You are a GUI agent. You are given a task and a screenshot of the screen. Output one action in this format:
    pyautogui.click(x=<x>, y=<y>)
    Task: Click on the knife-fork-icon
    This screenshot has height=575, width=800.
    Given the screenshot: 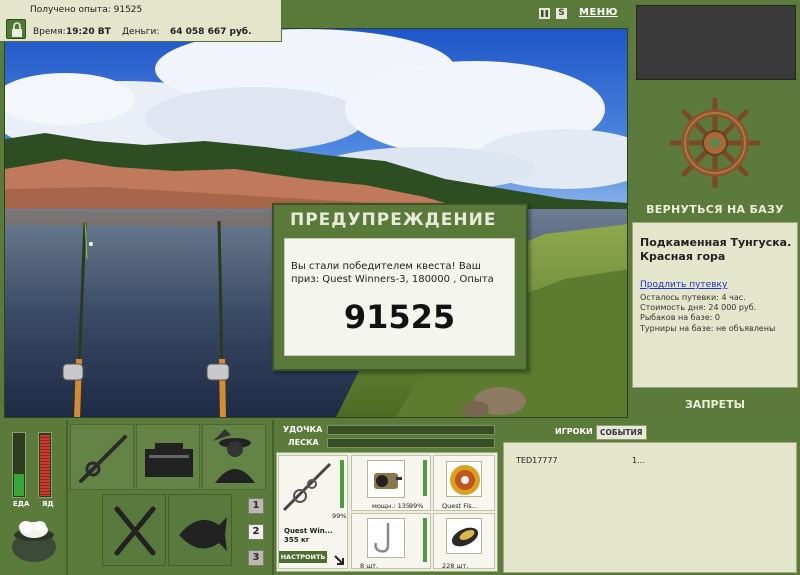 What is the action you would take?
    pyautogui.click(x=135, y=531)
    